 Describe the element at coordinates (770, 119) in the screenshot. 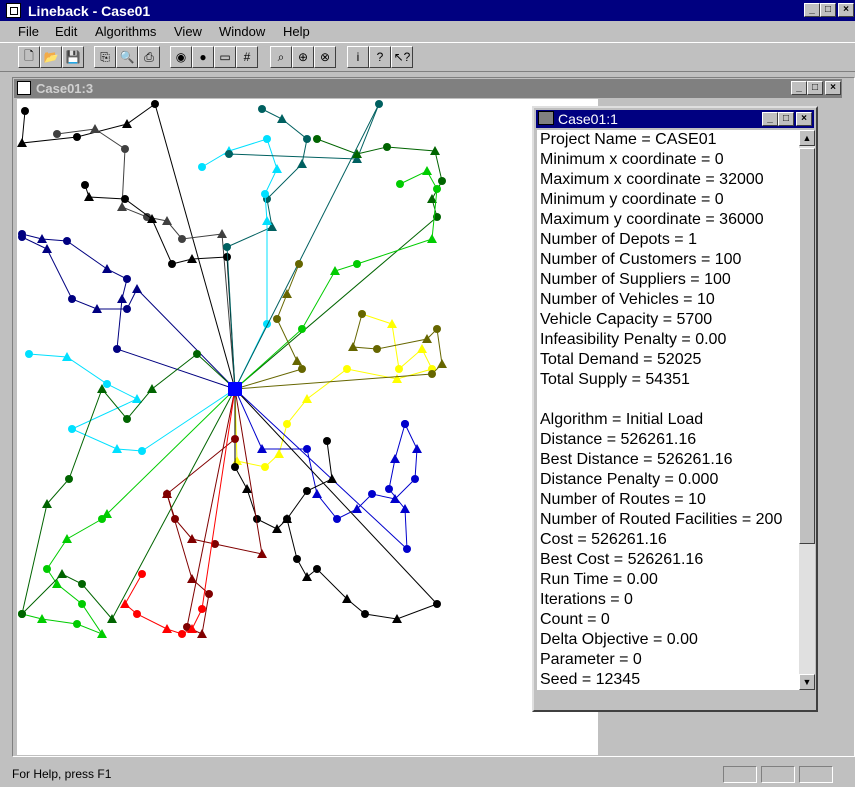

I see `info-minimize-button: _` at that location.